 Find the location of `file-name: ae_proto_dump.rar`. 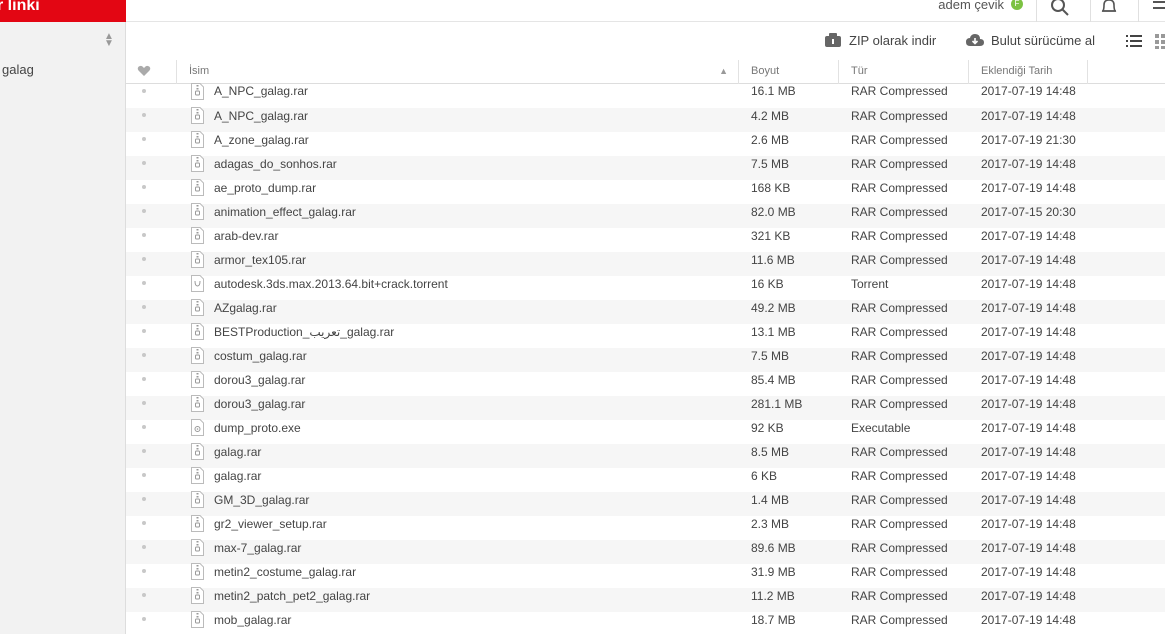

file-name: ae_proto_dump.rar is located at coordinates (265, 188).